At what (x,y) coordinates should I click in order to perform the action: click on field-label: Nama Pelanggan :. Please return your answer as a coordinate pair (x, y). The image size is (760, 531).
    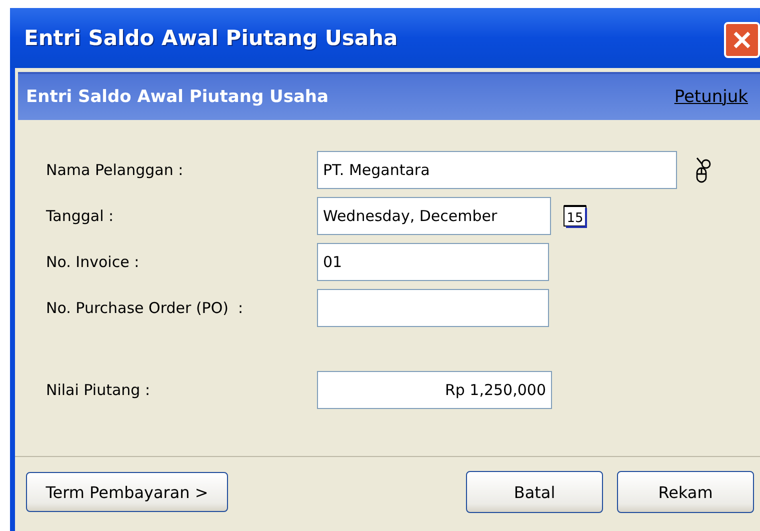
    Looking at the image, I should click on (115, 170).